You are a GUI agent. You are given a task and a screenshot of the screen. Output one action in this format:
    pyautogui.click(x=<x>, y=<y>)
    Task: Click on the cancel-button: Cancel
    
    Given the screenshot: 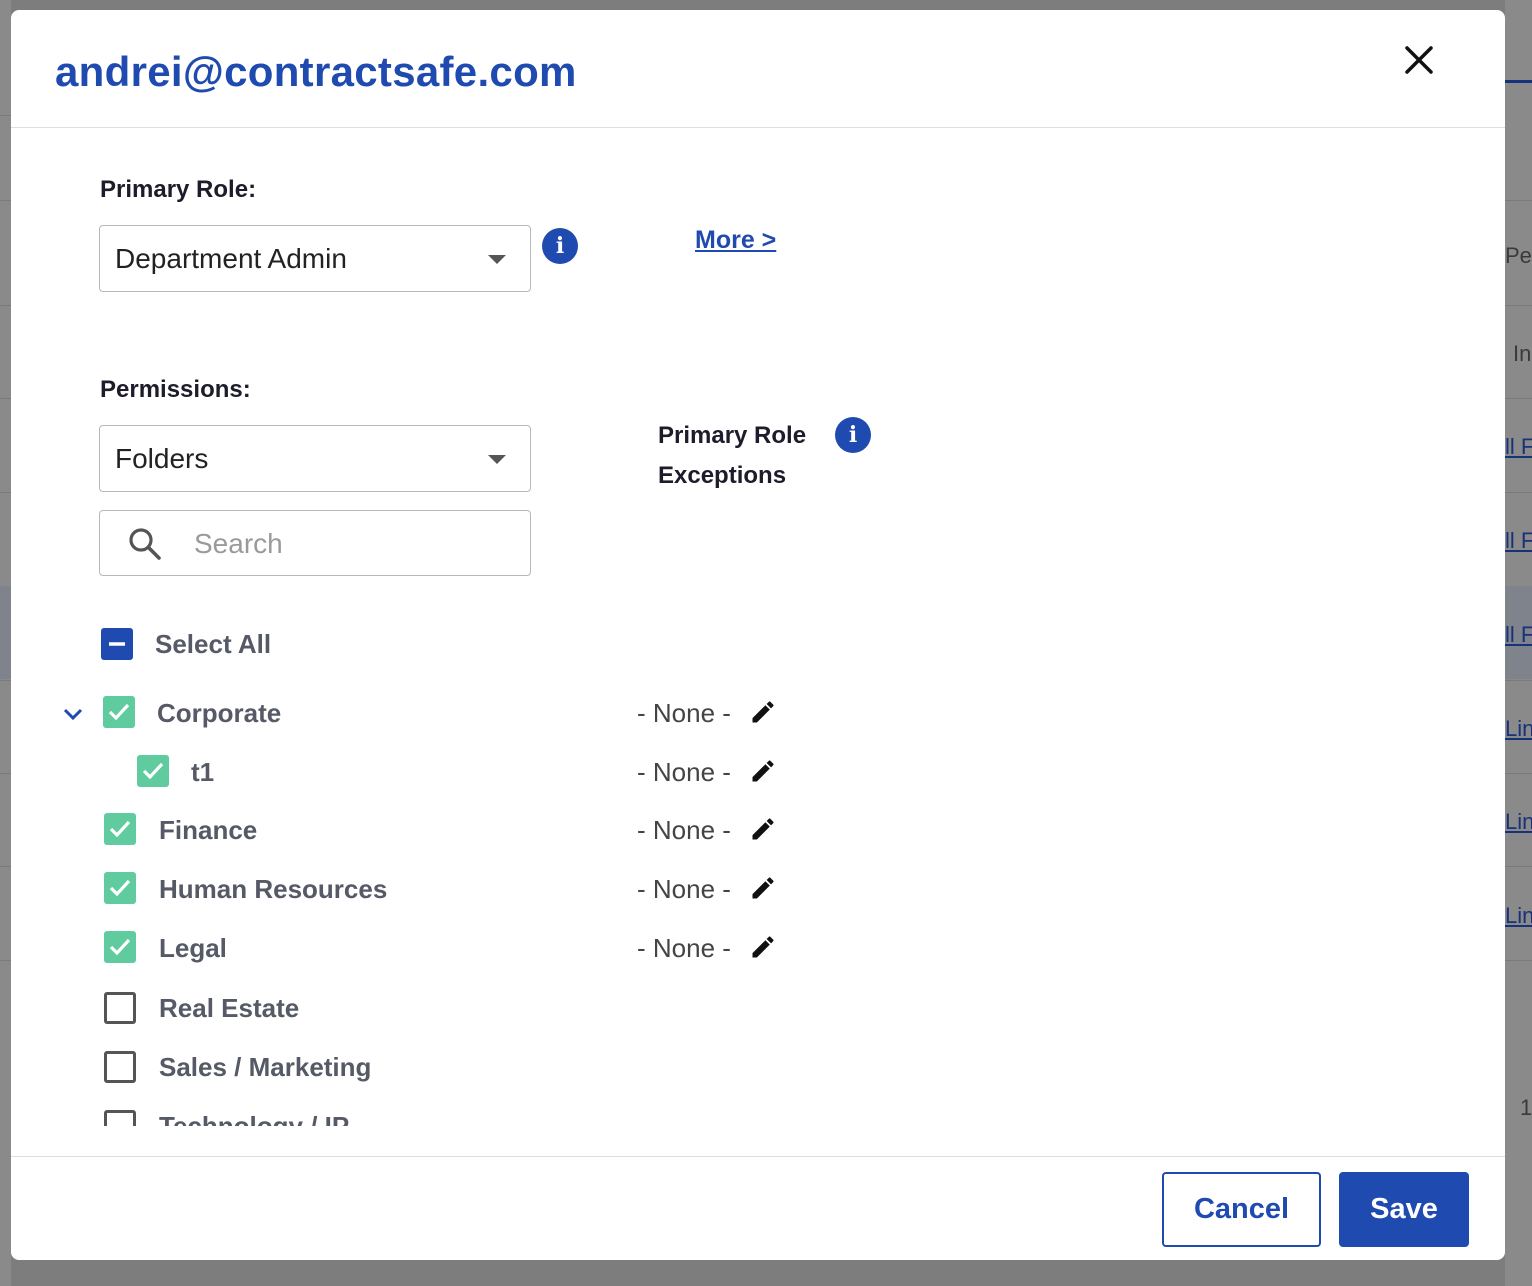 What is the action you would take?
    pyautogui.click(x=1241, y=1209)
    